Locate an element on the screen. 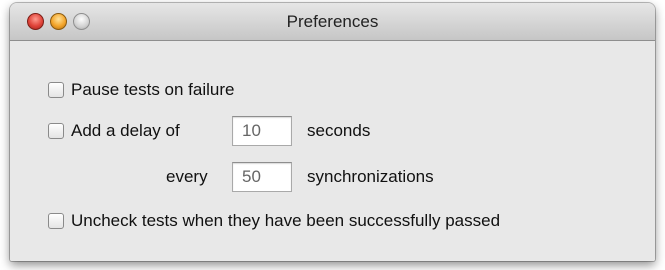  window-title: Preferences is located at coordinates (332, 21).